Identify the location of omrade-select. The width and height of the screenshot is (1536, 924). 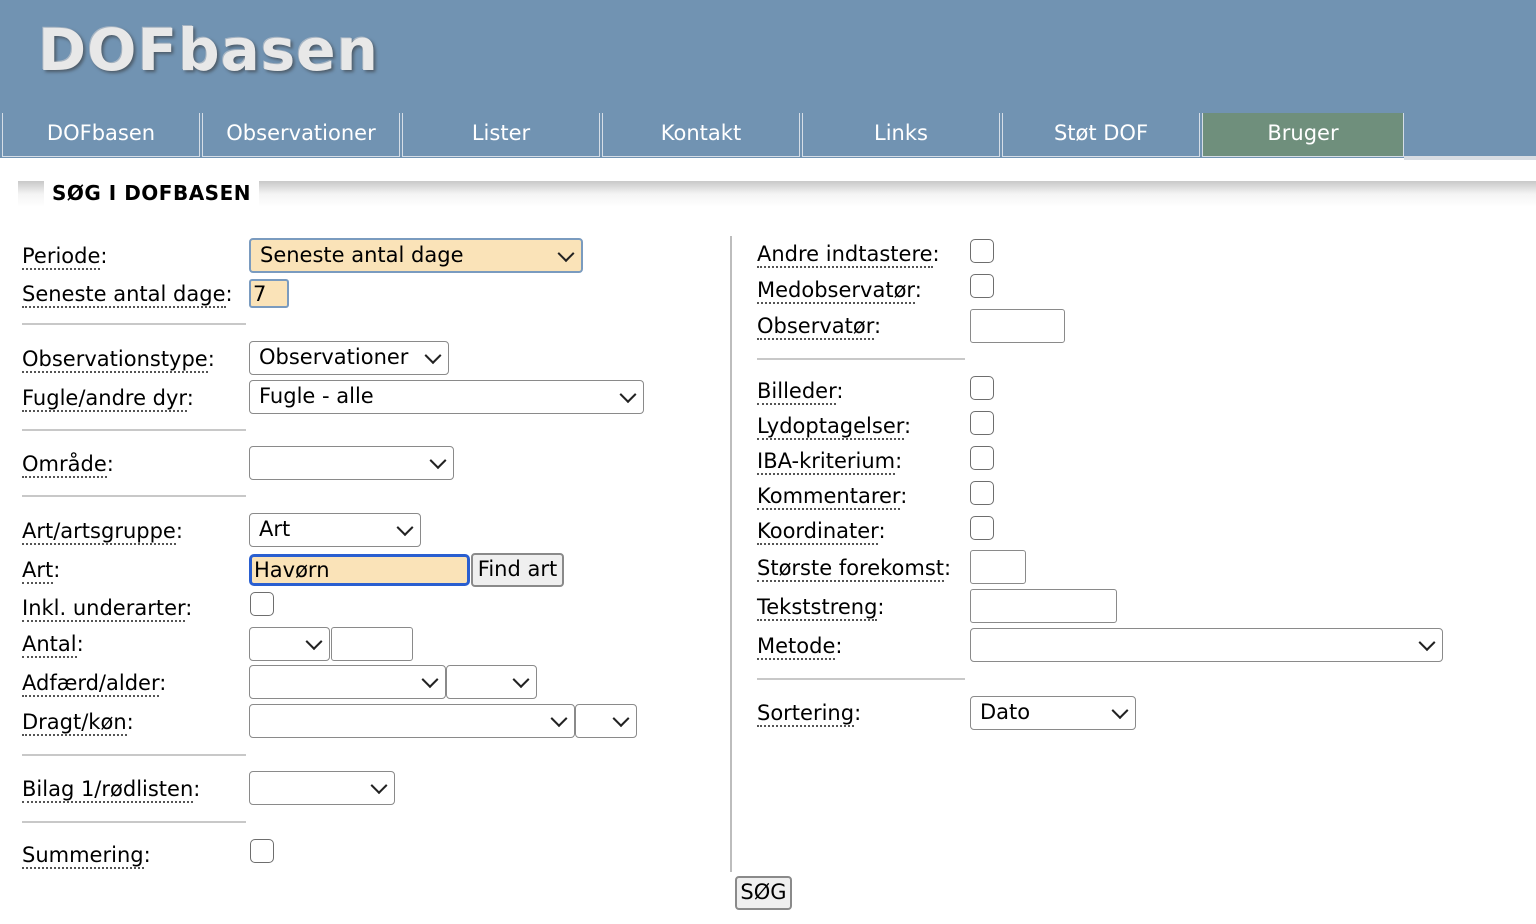
(351, 463).